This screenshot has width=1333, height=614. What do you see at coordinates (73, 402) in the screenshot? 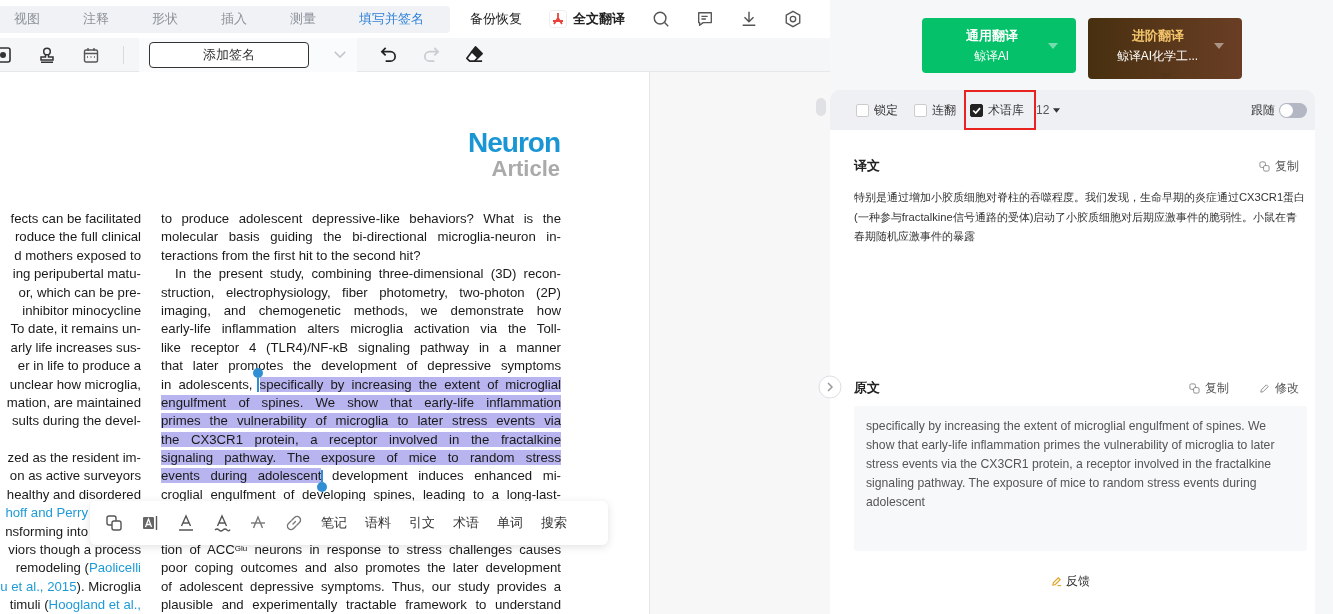
I see `text-line: mation, are maintained` at bounding box center [73, 402].